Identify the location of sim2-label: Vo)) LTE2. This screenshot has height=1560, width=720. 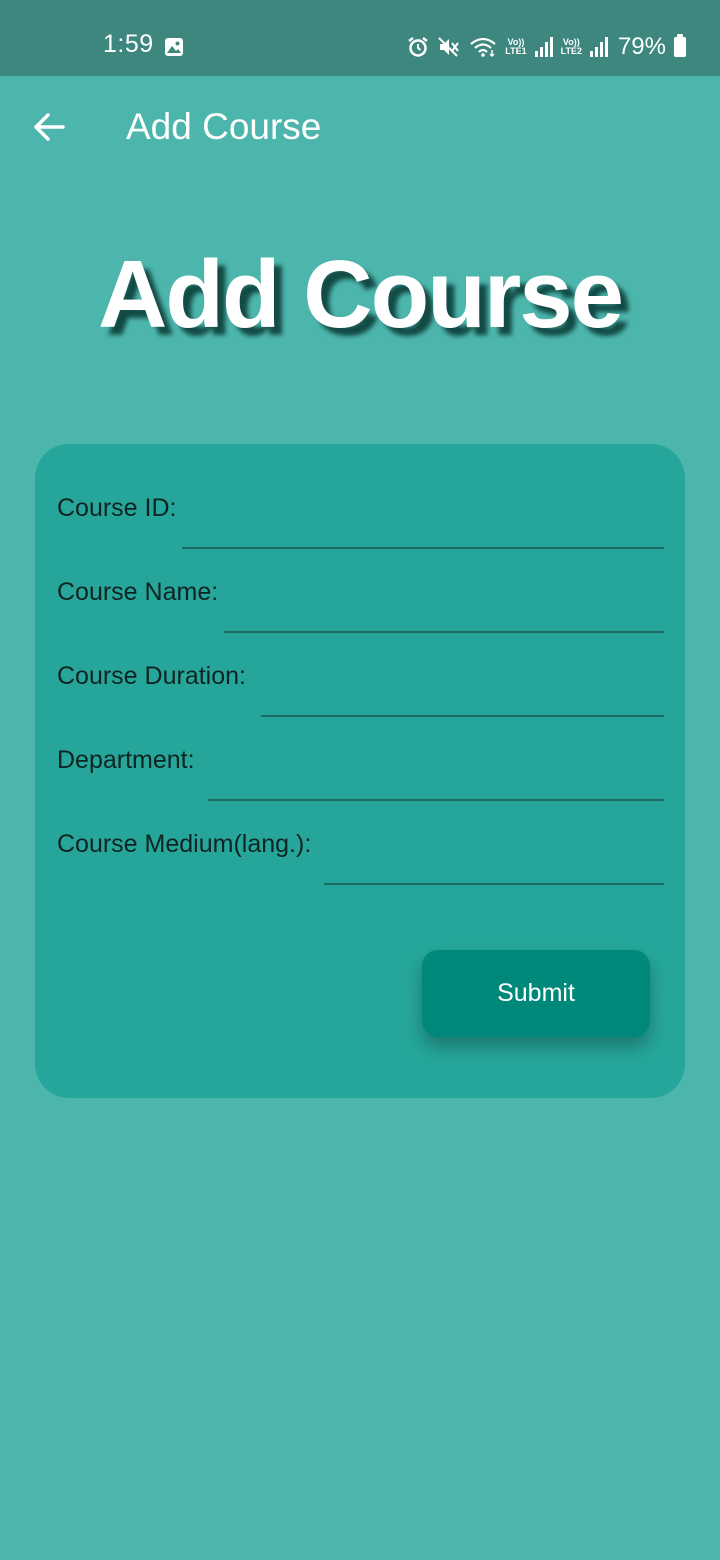
(571, 46).